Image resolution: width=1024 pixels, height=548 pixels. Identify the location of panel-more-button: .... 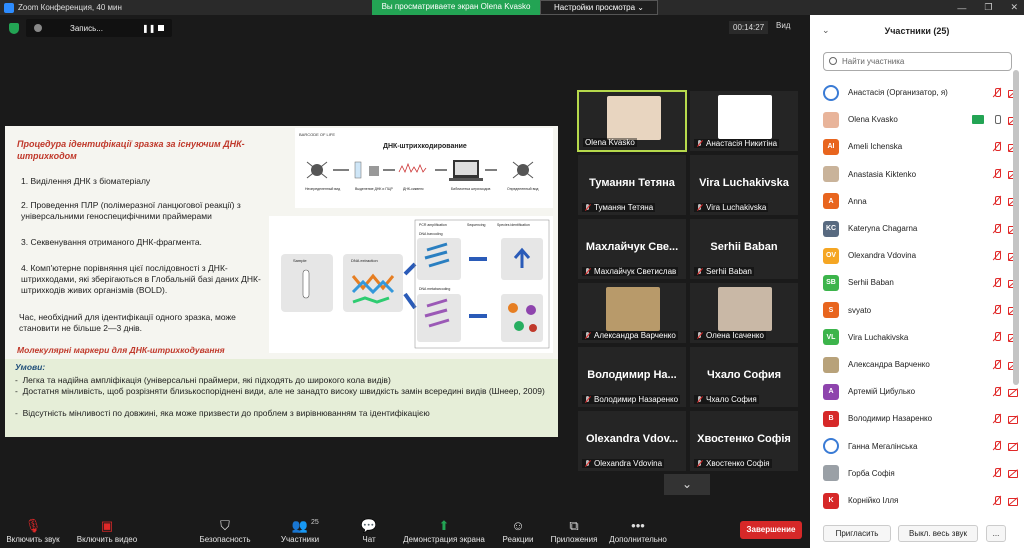
(996, 533).